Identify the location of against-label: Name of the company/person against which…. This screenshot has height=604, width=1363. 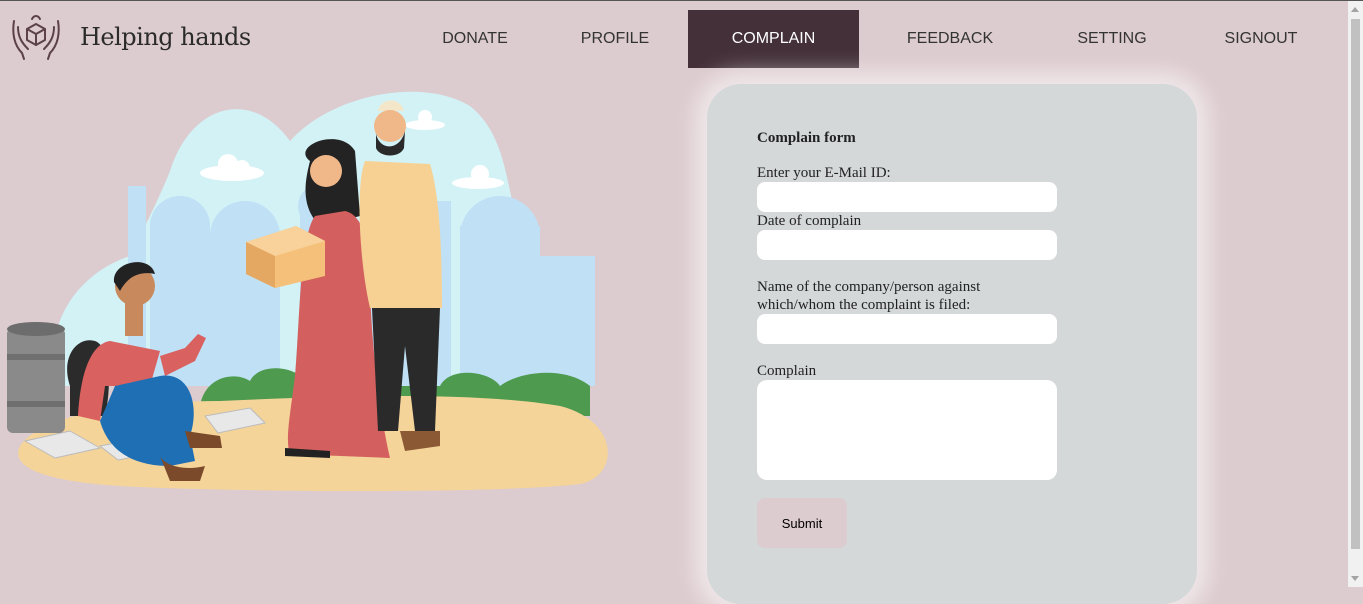
(869, 296).